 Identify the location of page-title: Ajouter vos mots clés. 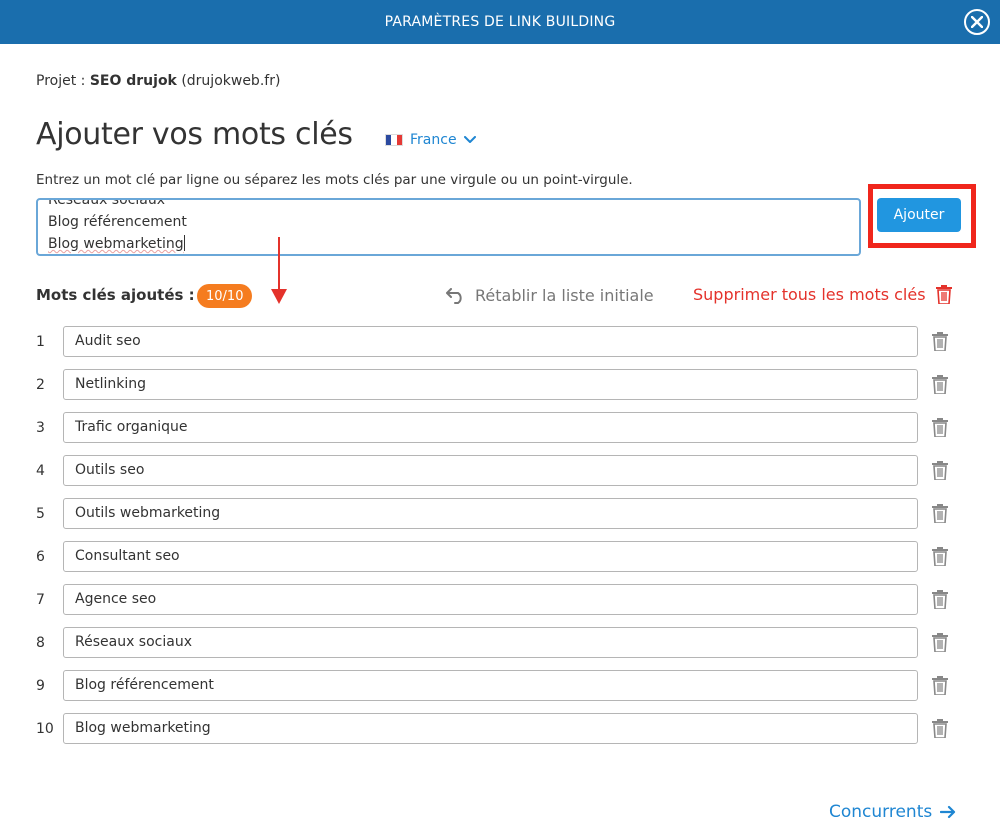
(194, 134).